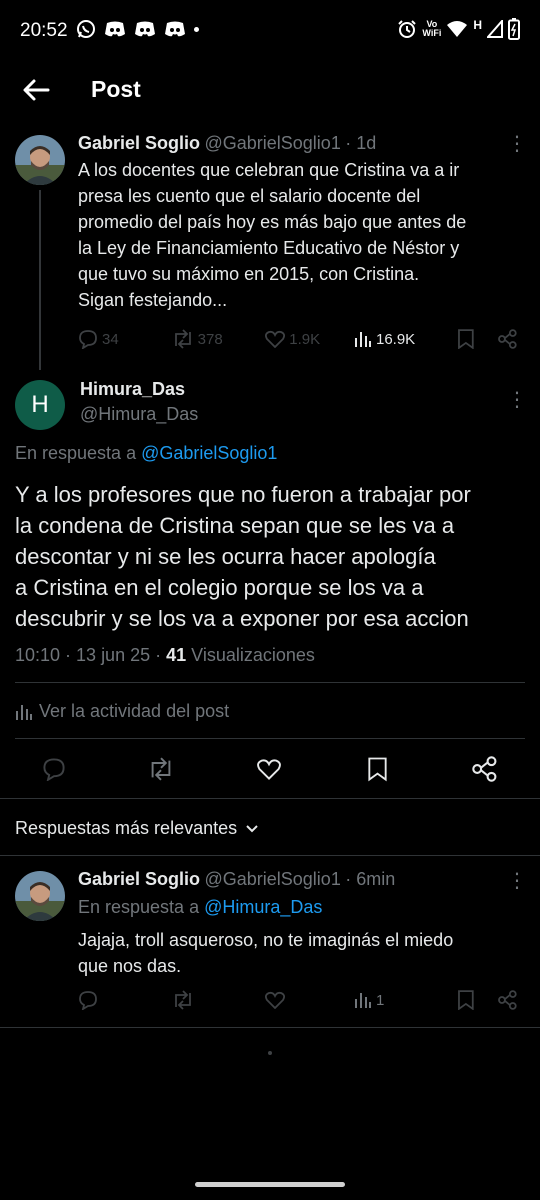 This screenshot has width=540, height=1200. Describe the element at coordinates (309, 1000) in the screenshot. I see `like-button` at that location.